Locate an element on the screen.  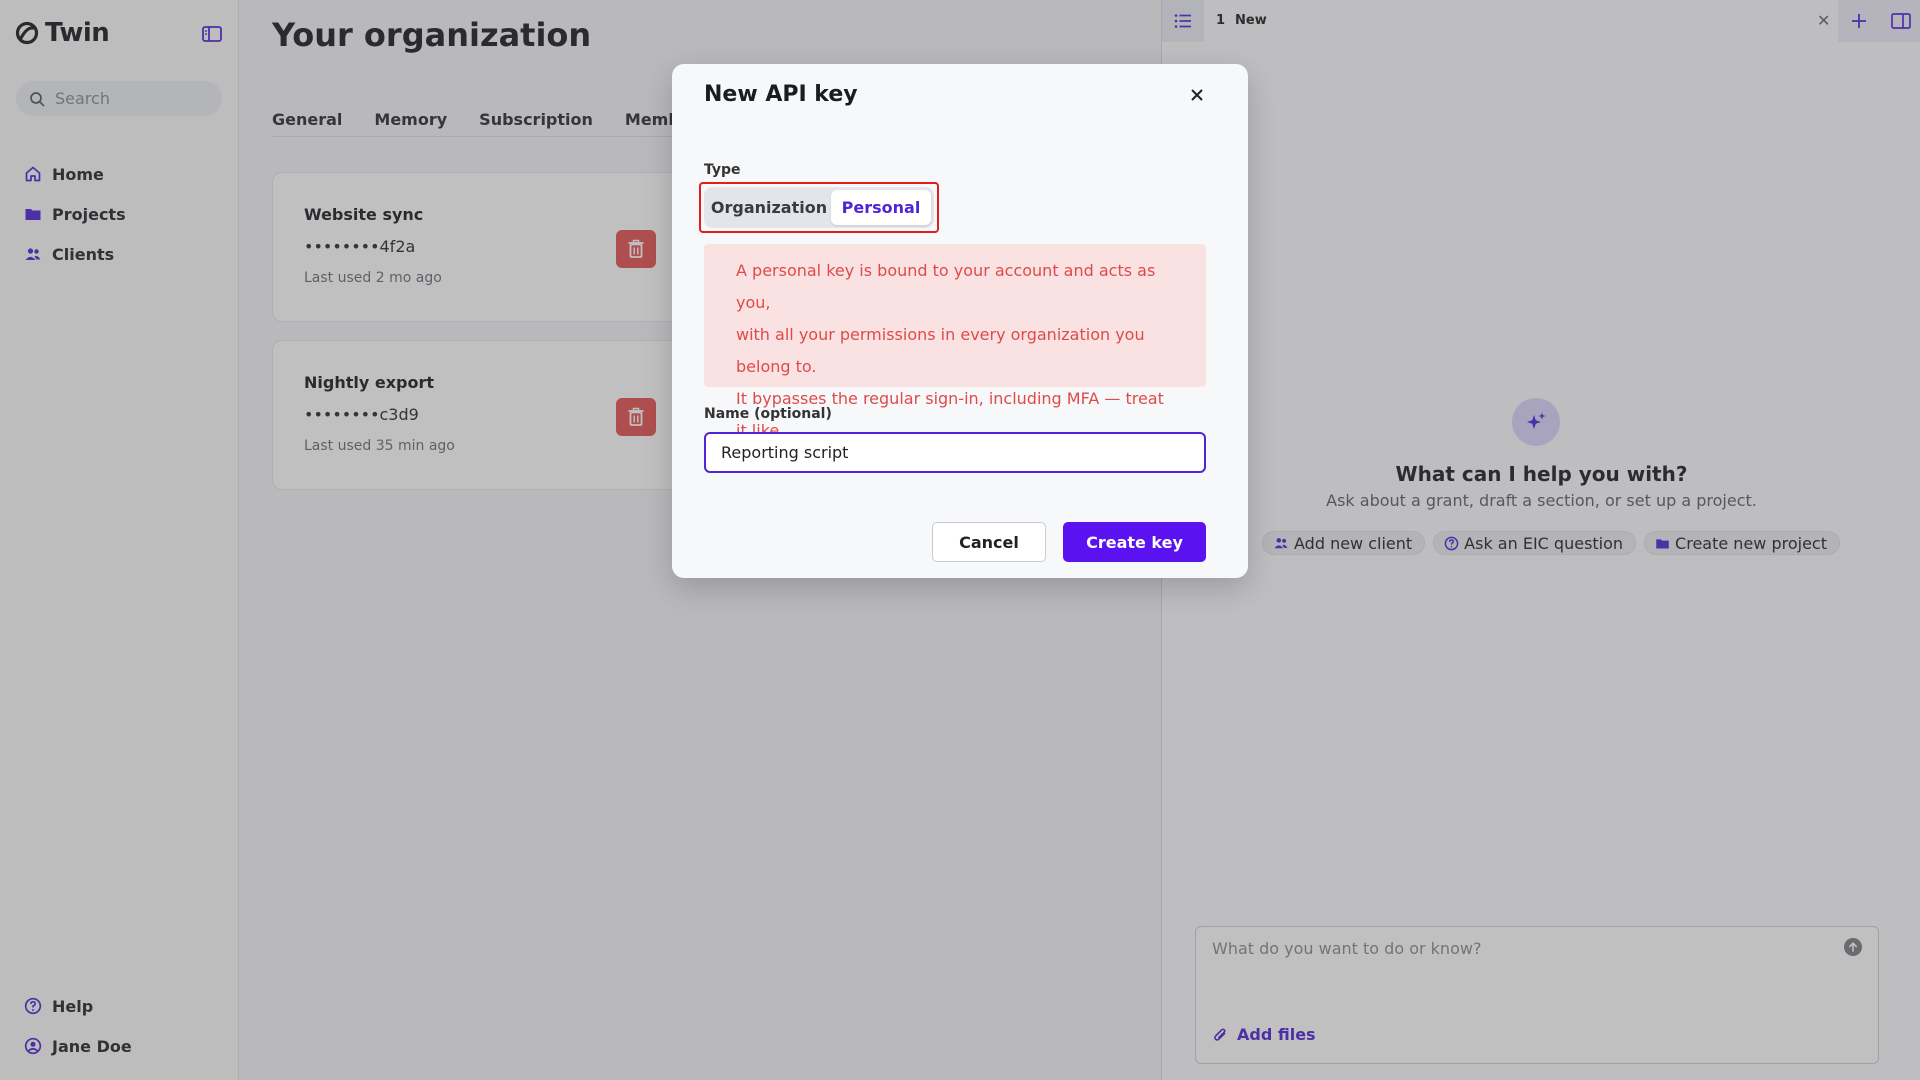
close-icon is located at coordinates (1197, 95).